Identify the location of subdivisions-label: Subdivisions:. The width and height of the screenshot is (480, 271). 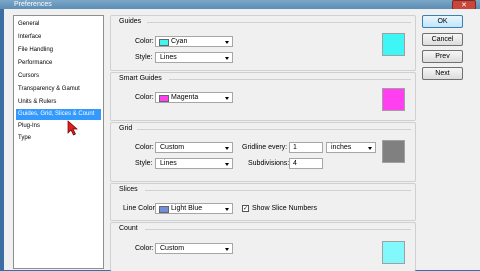
(269, 163).